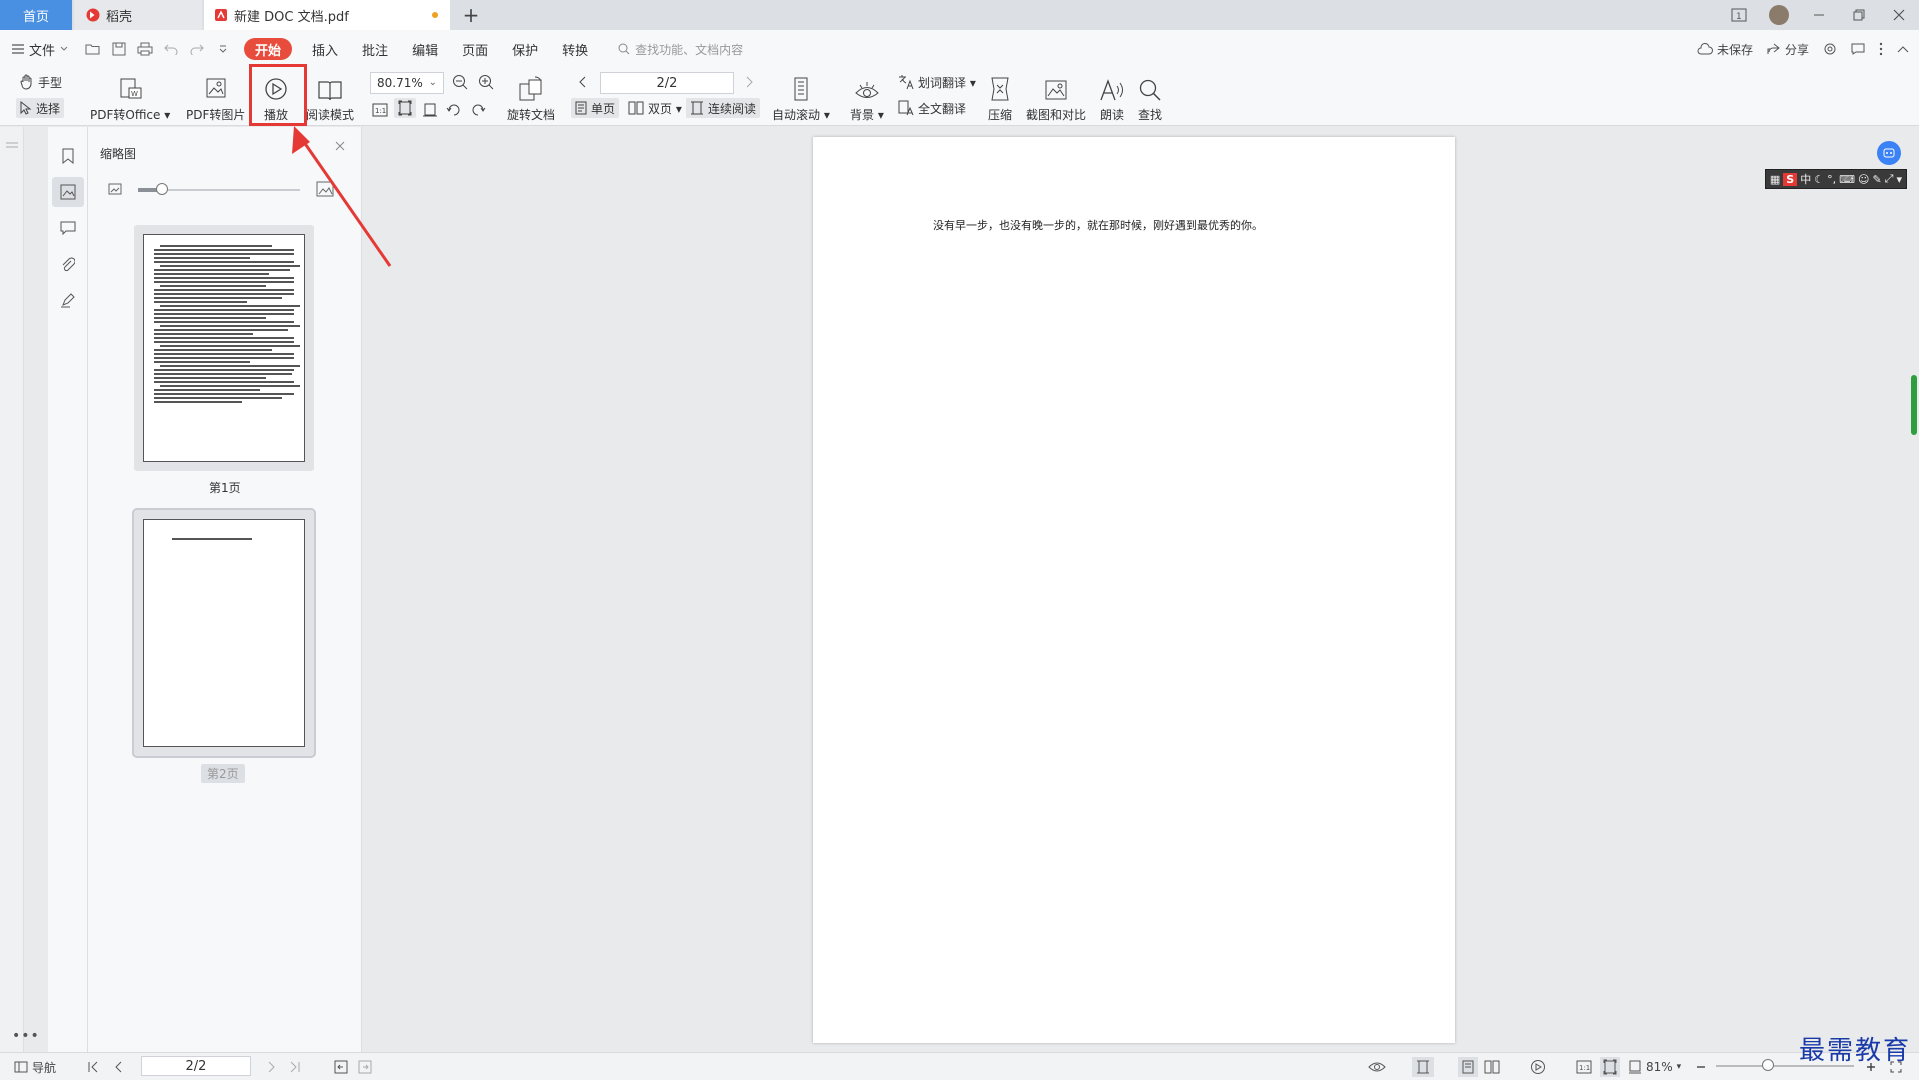 The width and height of the screenshot is (1919, 1080). Describe the element at coordinates (1903, 49) in the screenshot. I see `collapse-ribbon-button` at that location.